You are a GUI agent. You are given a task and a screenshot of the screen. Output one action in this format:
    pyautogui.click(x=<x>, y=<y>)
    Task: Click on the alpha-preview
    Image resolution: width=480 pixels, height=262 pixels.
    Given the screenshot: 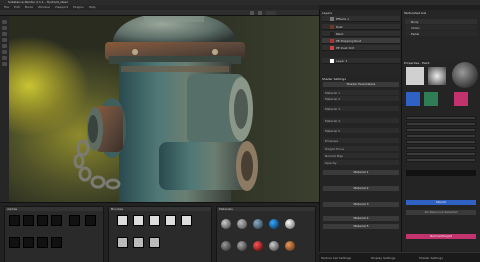 What is the action you would take?
    pyautogui.click(x=437, y=76)
    